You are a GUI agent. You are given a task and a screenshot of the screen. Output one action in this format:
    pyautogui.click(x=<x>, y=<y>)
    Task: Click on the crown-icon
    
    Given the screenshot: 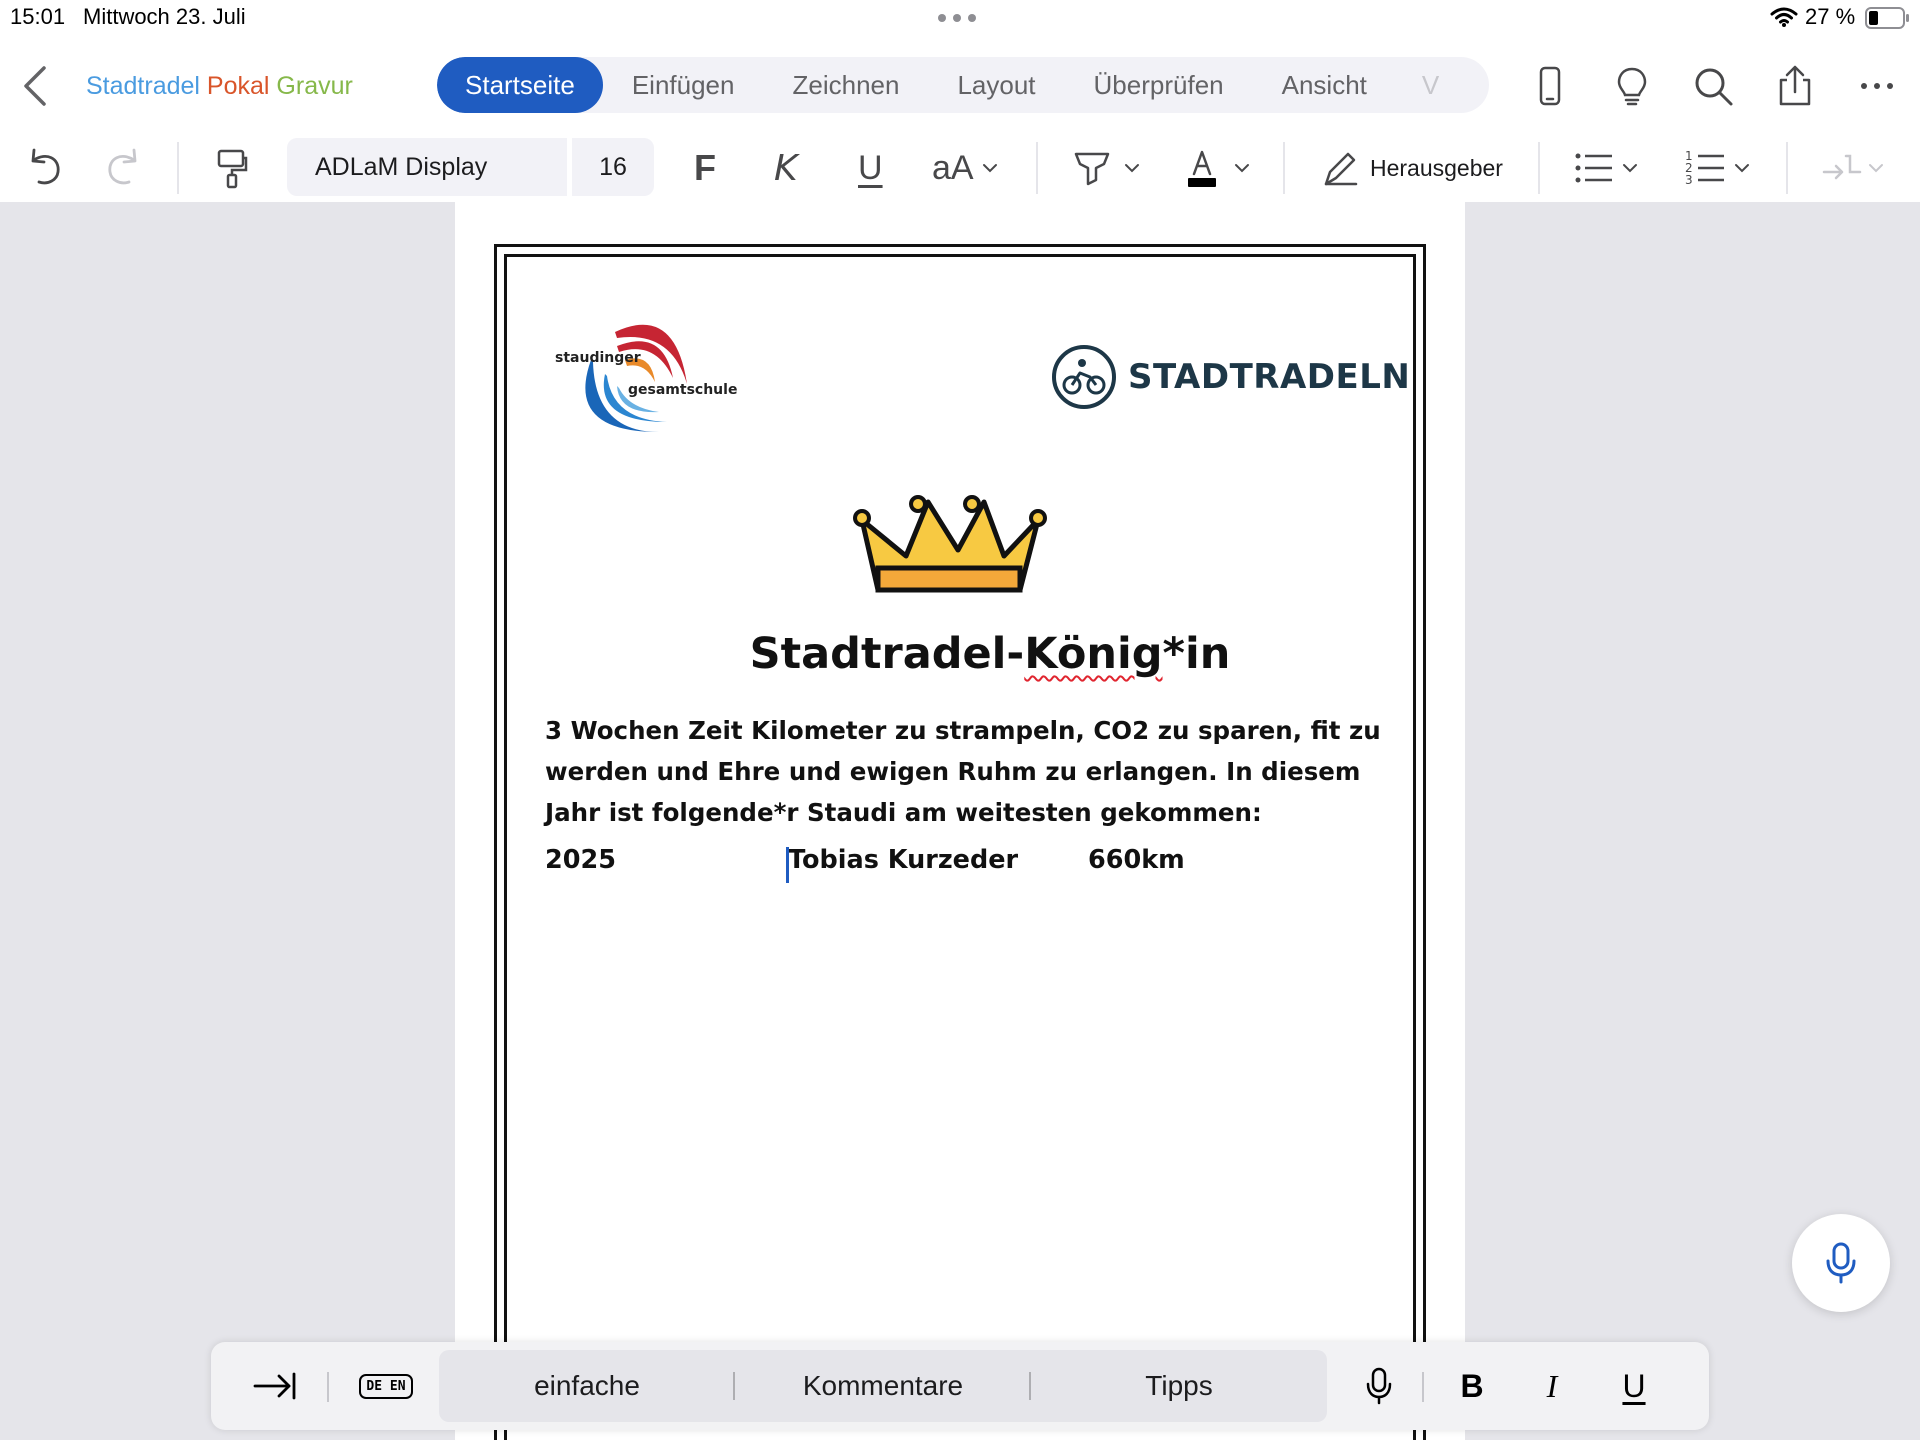 What is the action you would take?
    pyautogui.click(x=950, y=544)
    